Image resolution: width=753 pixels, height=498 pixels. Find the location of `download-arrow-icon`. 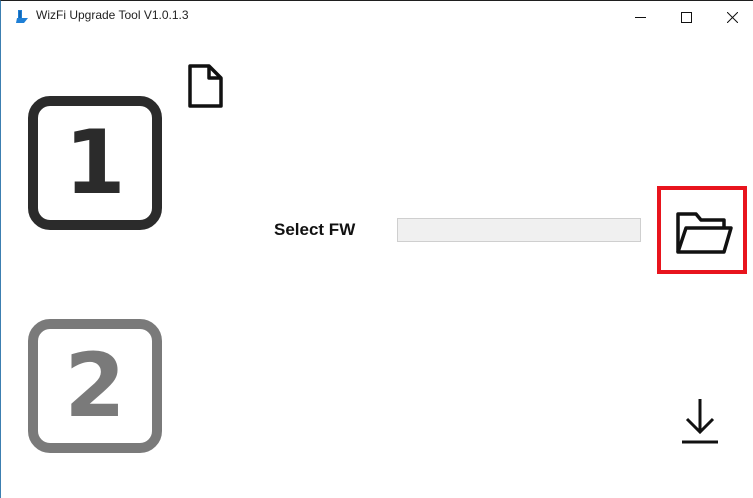

download-arrow-icon is located at coordinates (700, 421).